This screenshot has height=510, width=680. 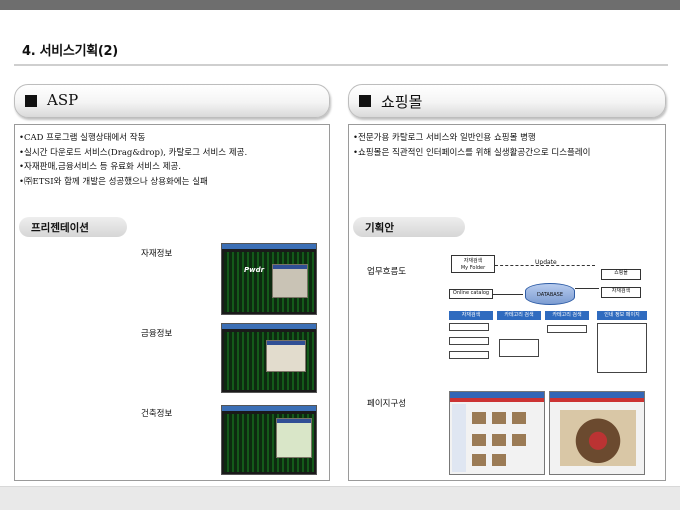 I want to click on asp-header: ASP, so click(x=172, y=101).